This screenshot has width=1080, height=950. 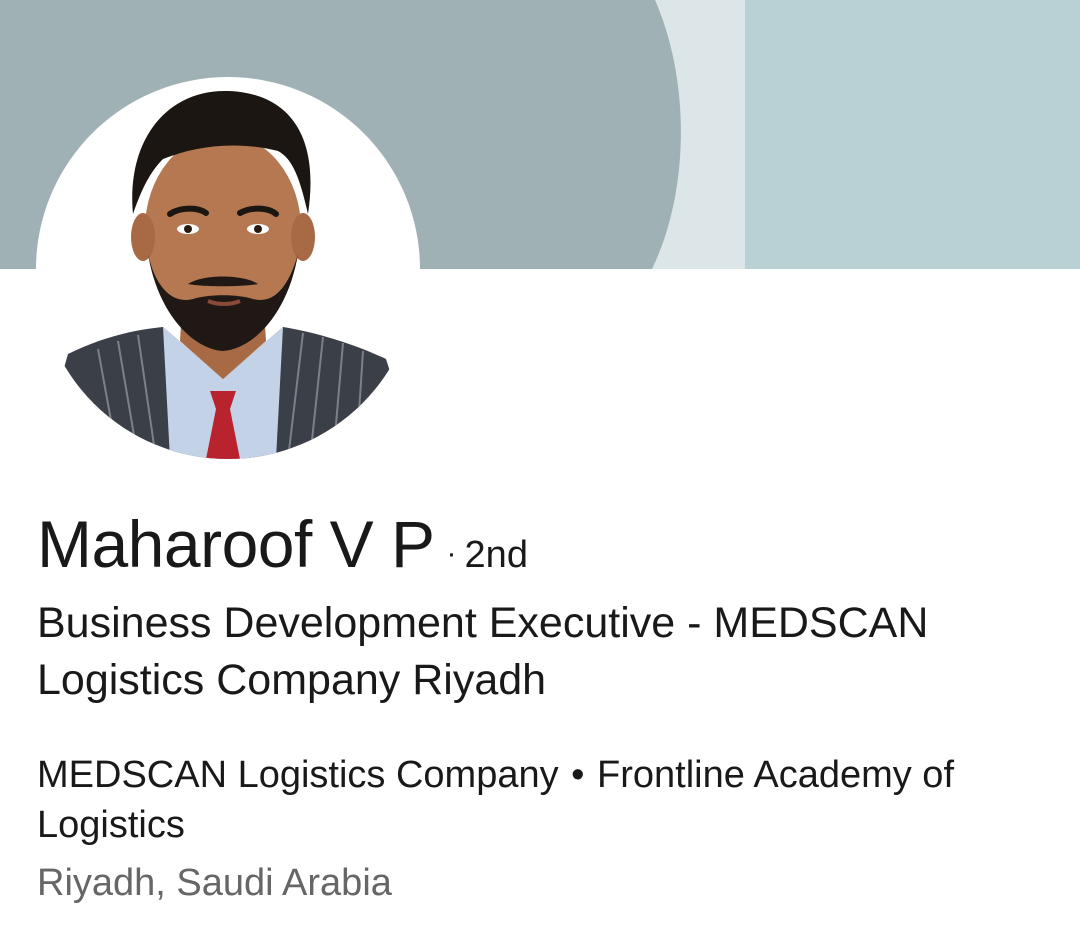 What do you see at coordinates (214, 883) in the screenshot?
I see `profile-location: Riyadh, Saudi Arabia` at bounding box center [214, 883].